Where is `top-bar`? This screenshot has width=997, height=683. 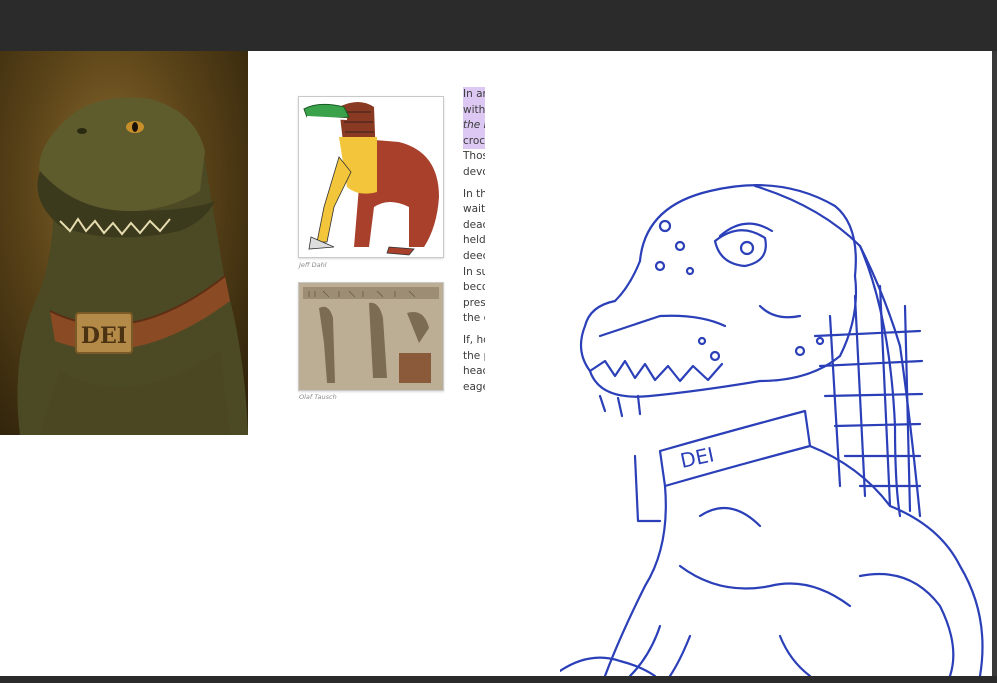 top-bar is located at coordinates (498, 25).